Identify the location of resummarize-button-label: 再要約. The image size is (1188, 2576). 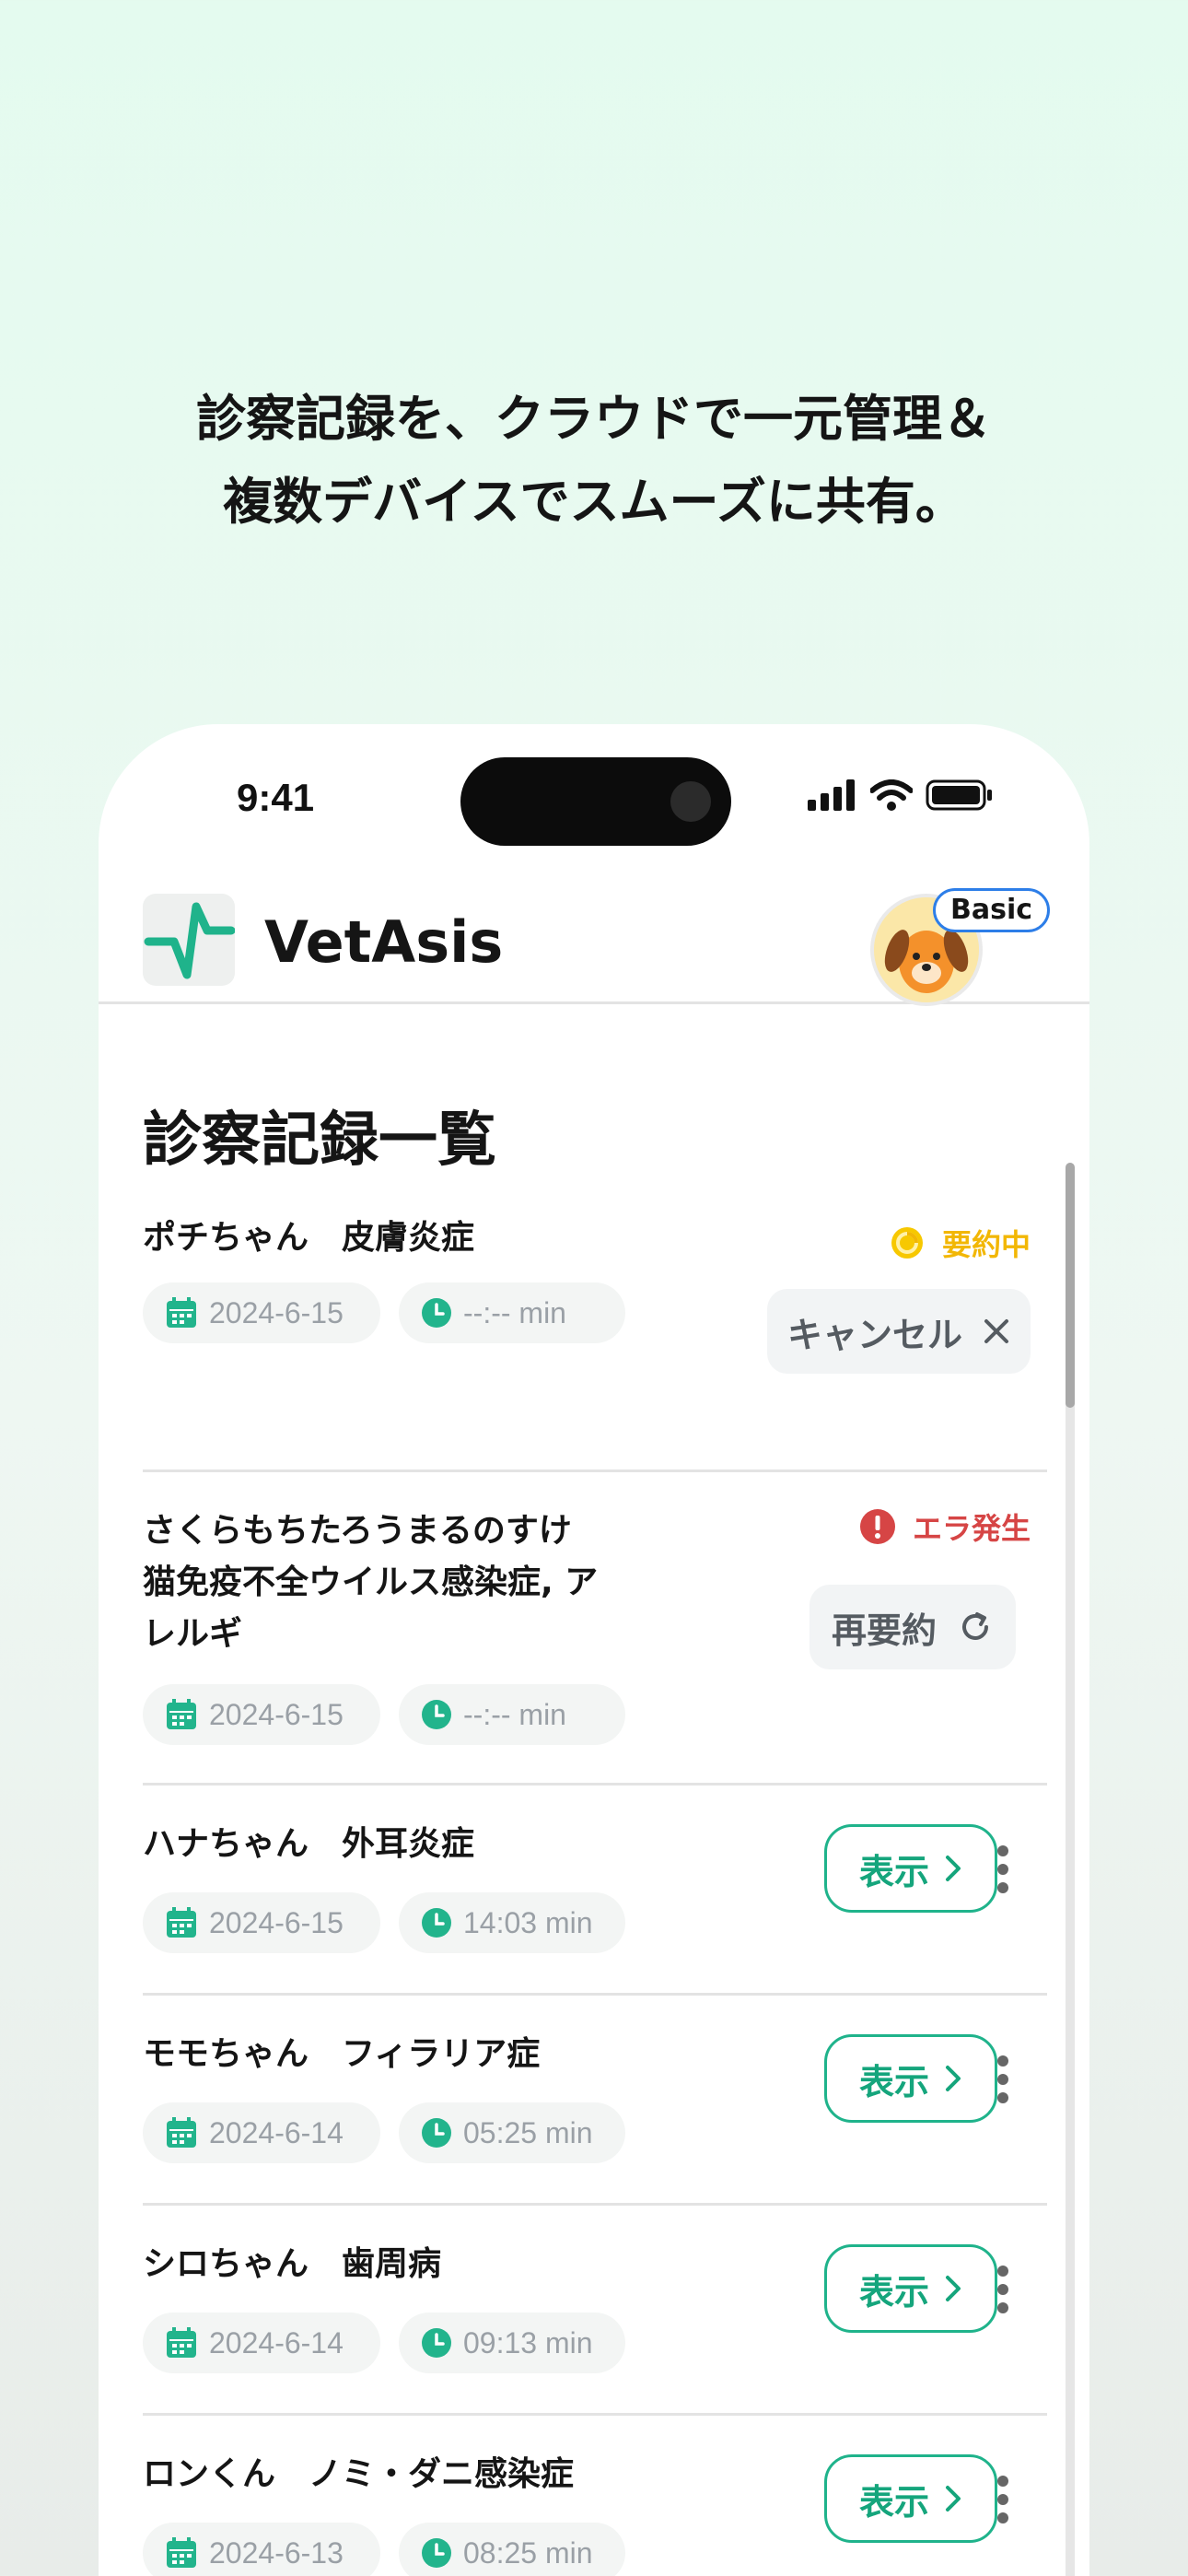
(884, 1630).